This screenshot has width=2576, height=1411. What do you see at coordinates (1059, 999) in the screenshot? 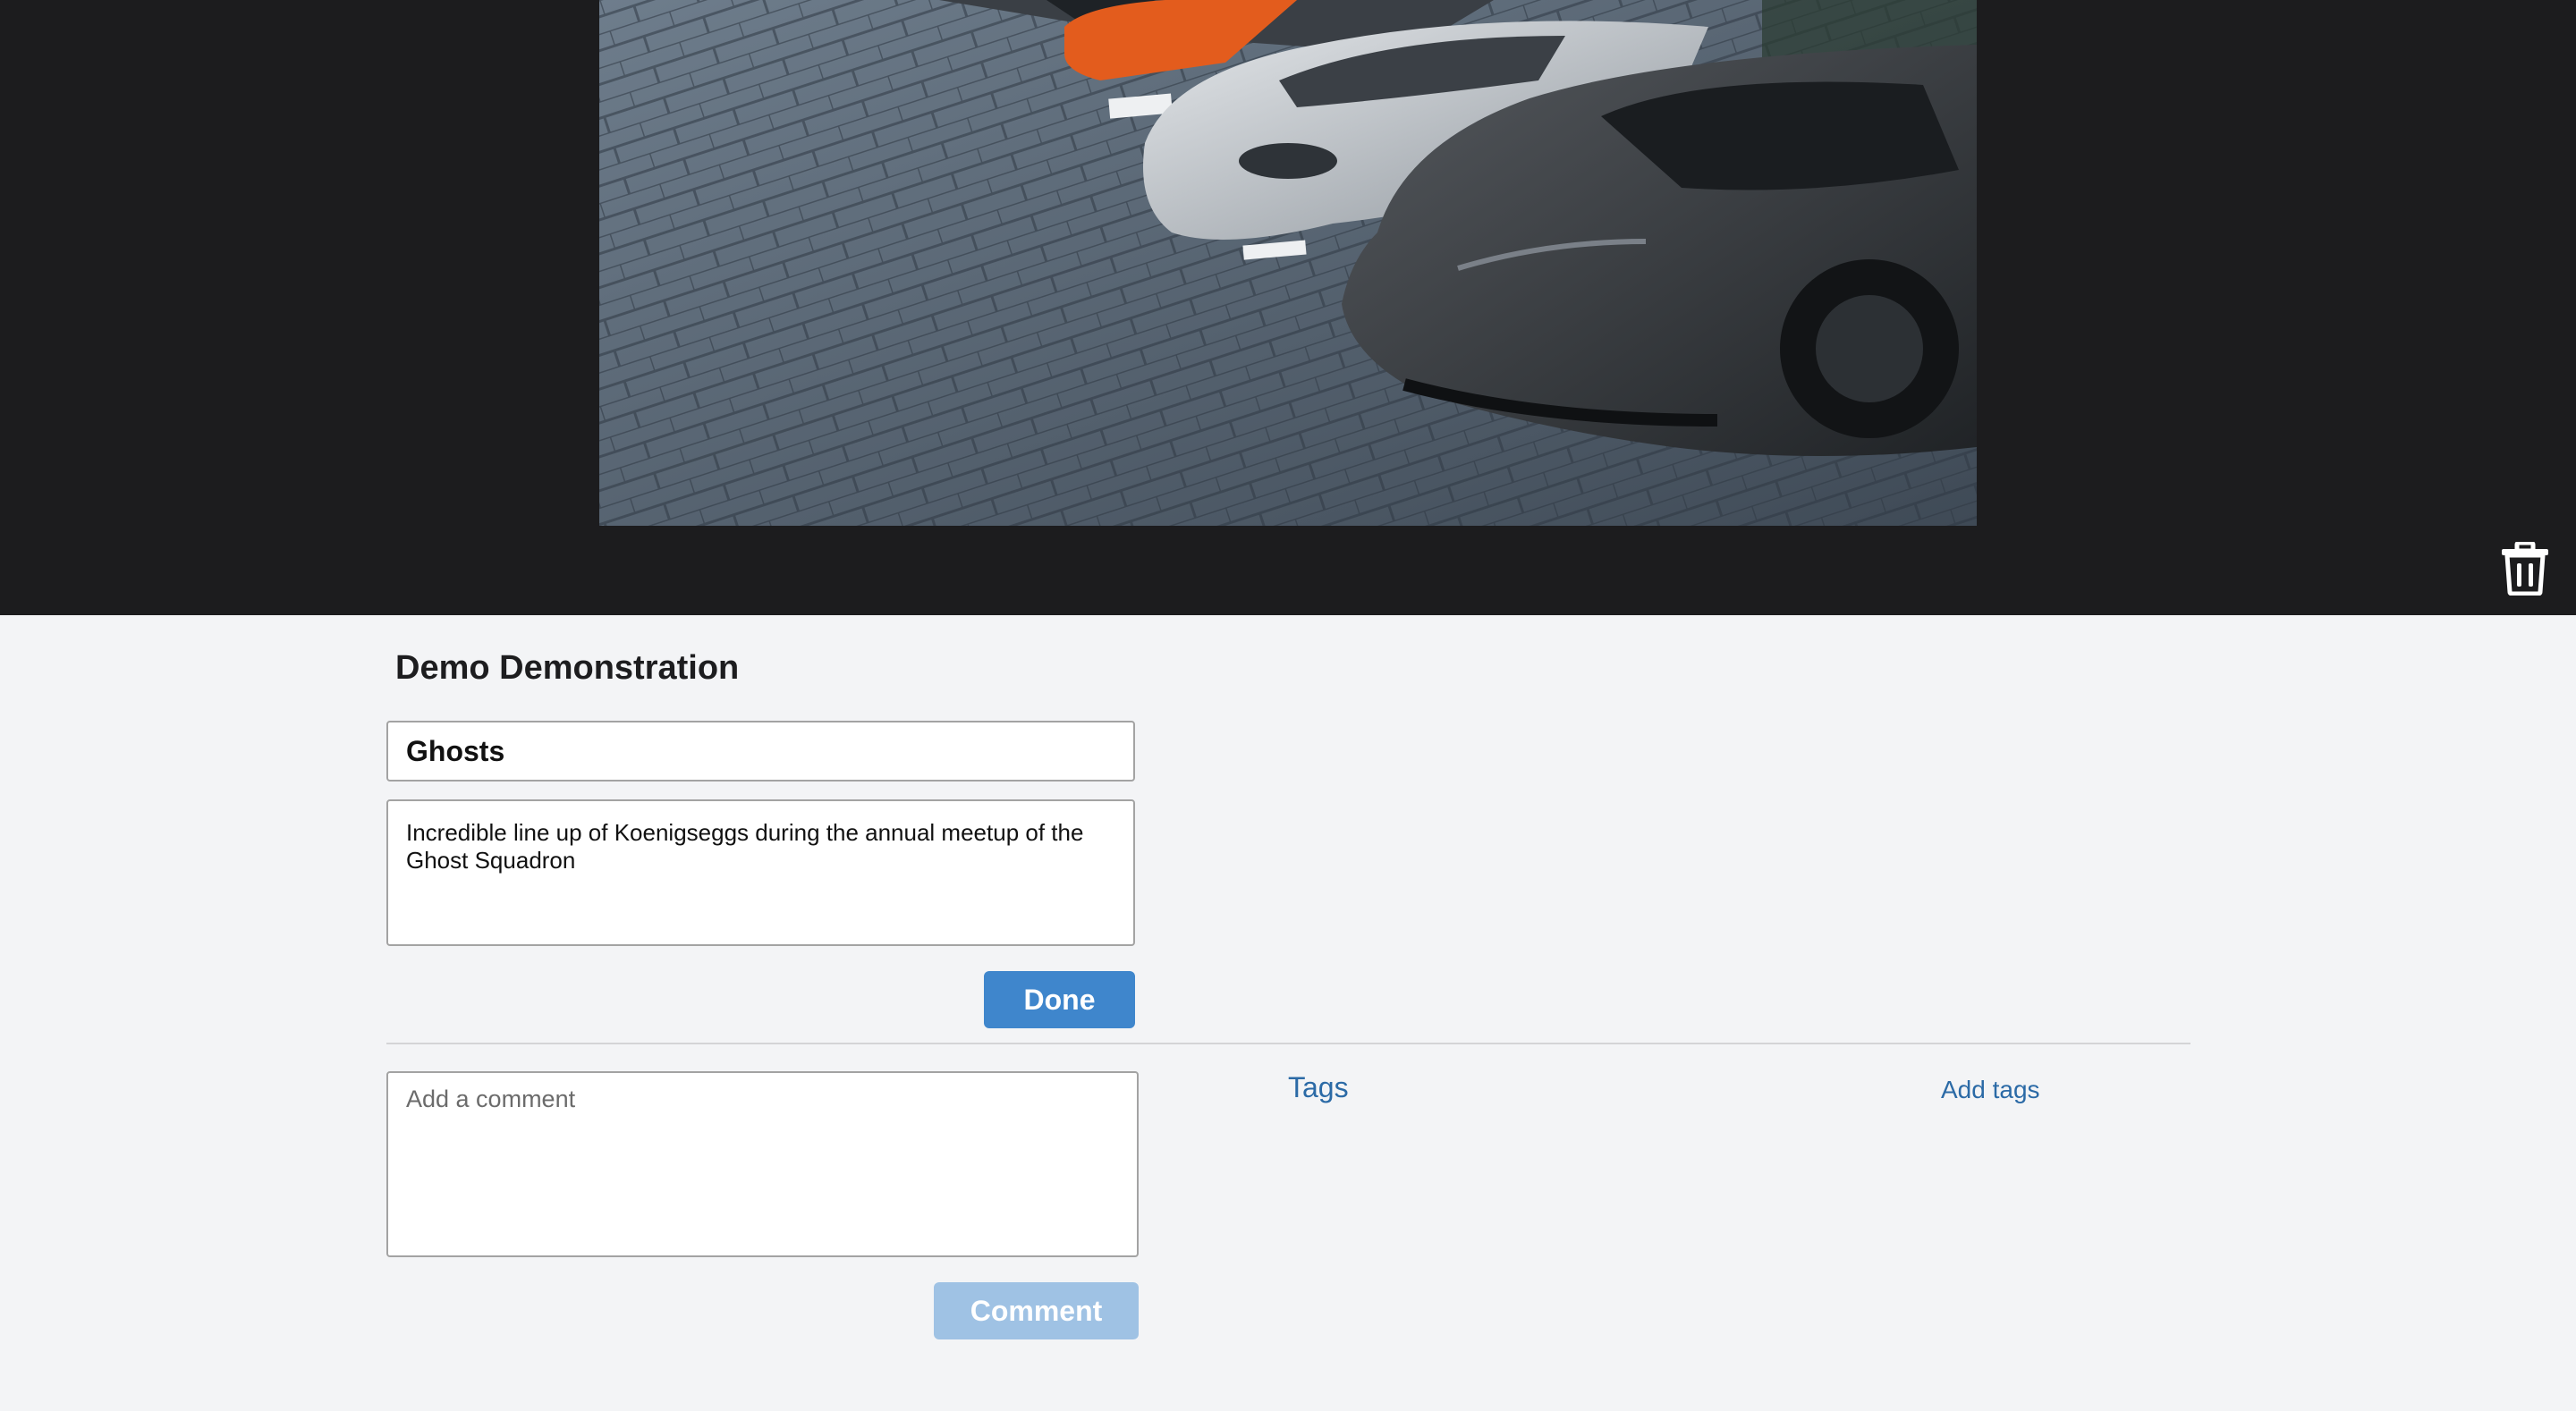
I see `done-button: Done` at bounding box center [1059, 999].